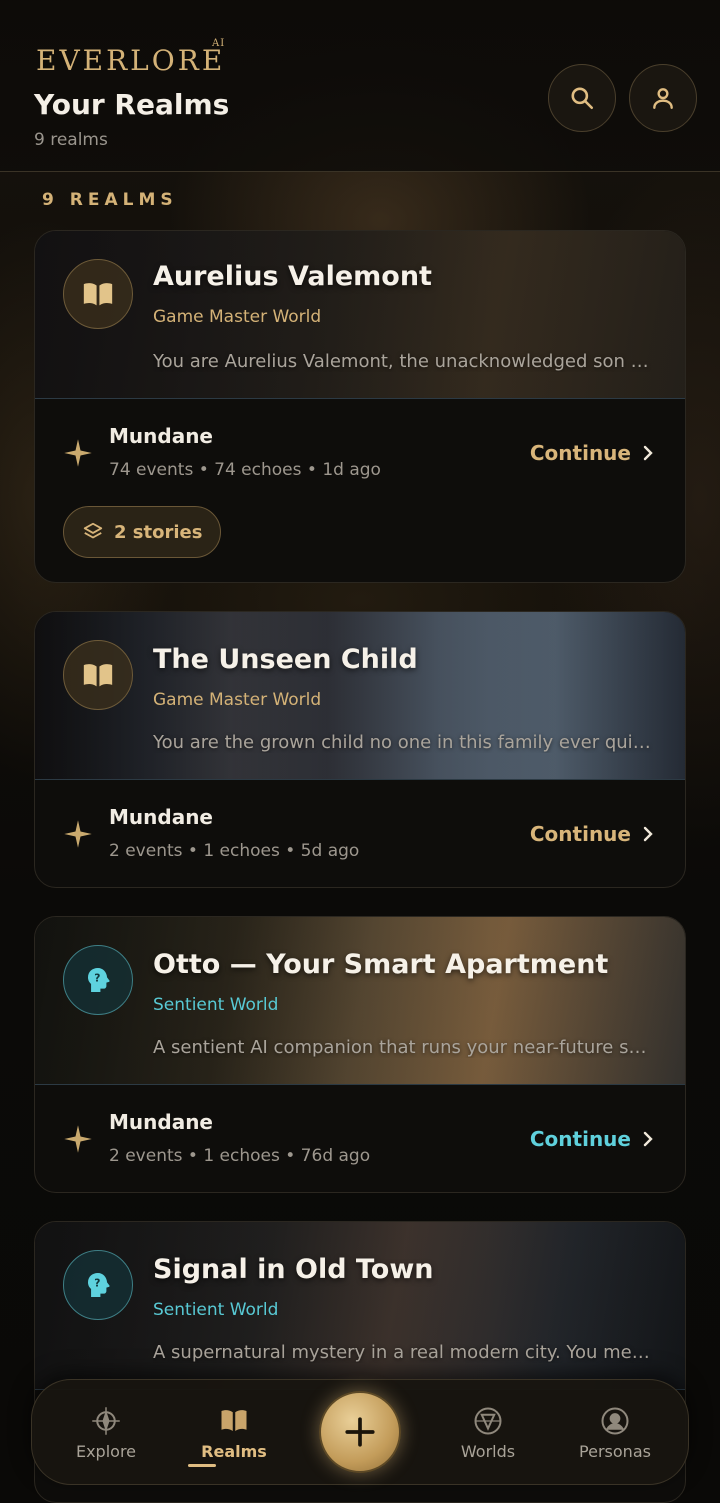 The image size is (720, 1503). Describe the element at coordinates (292, 276) in the screenshot. I see `realm-title: Aurelius Valemont` at that location.